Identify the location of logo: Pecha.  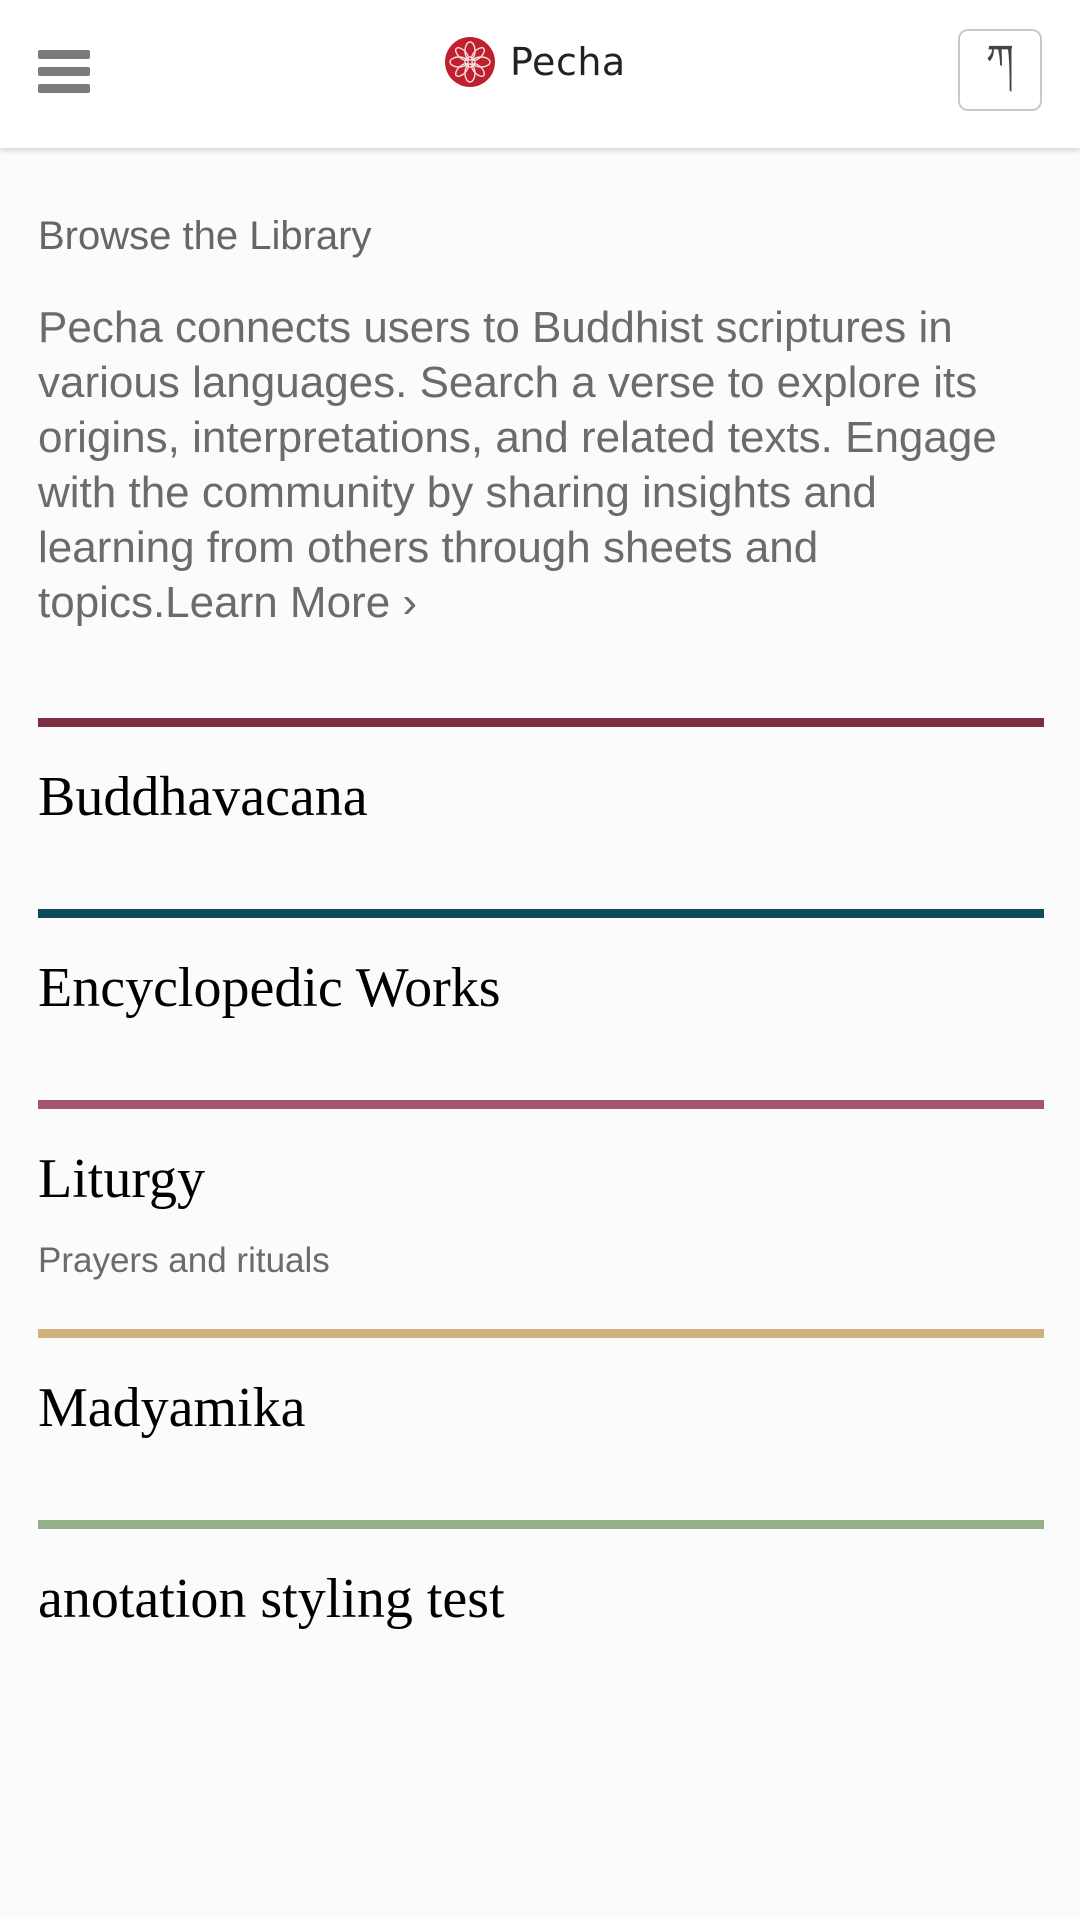
(535, 62).